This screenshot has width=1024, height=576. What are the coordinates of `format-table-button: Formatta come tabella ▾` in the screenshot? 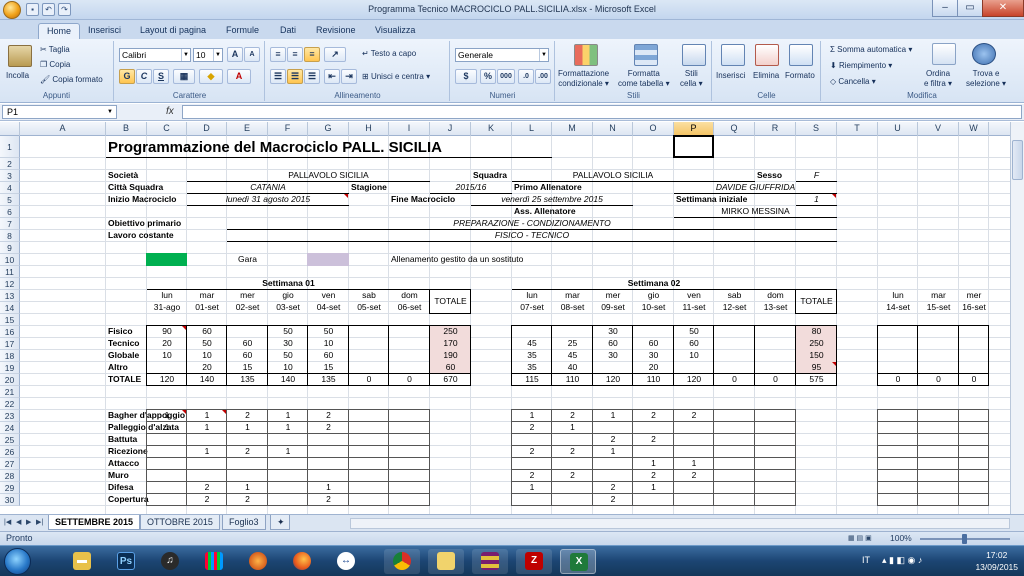 It's located at (644, 79).